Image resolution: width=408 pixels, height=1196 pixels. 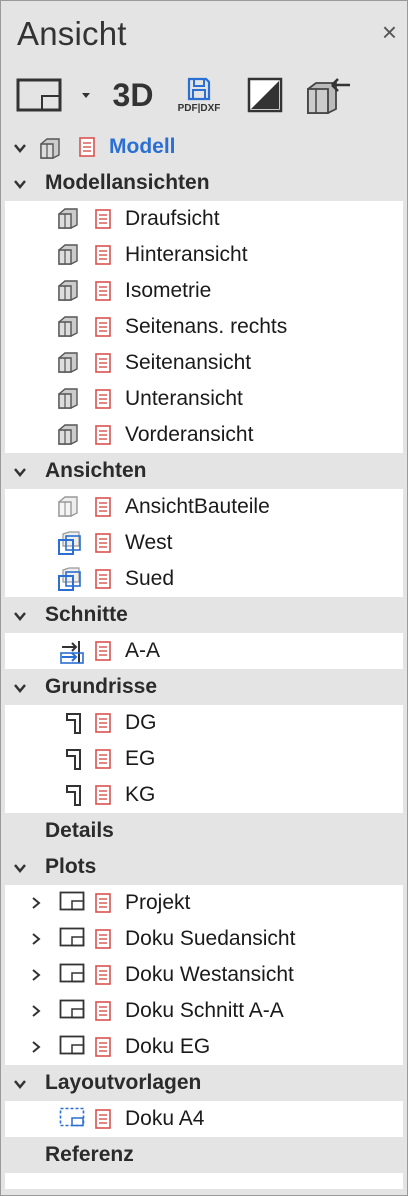 I want to click on shading-button, so click(x=265, y=95).